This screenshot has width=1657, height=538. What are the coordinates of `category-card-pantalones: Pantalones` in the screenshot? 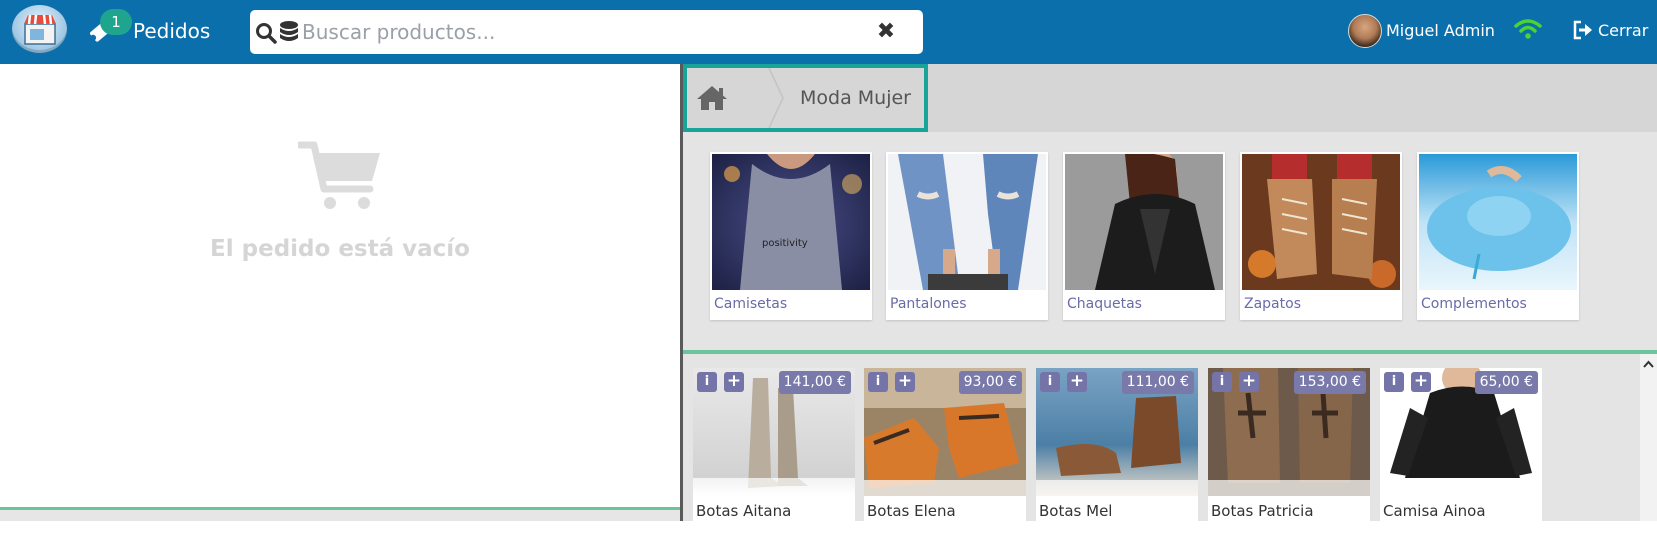 It's located at (967, 236).